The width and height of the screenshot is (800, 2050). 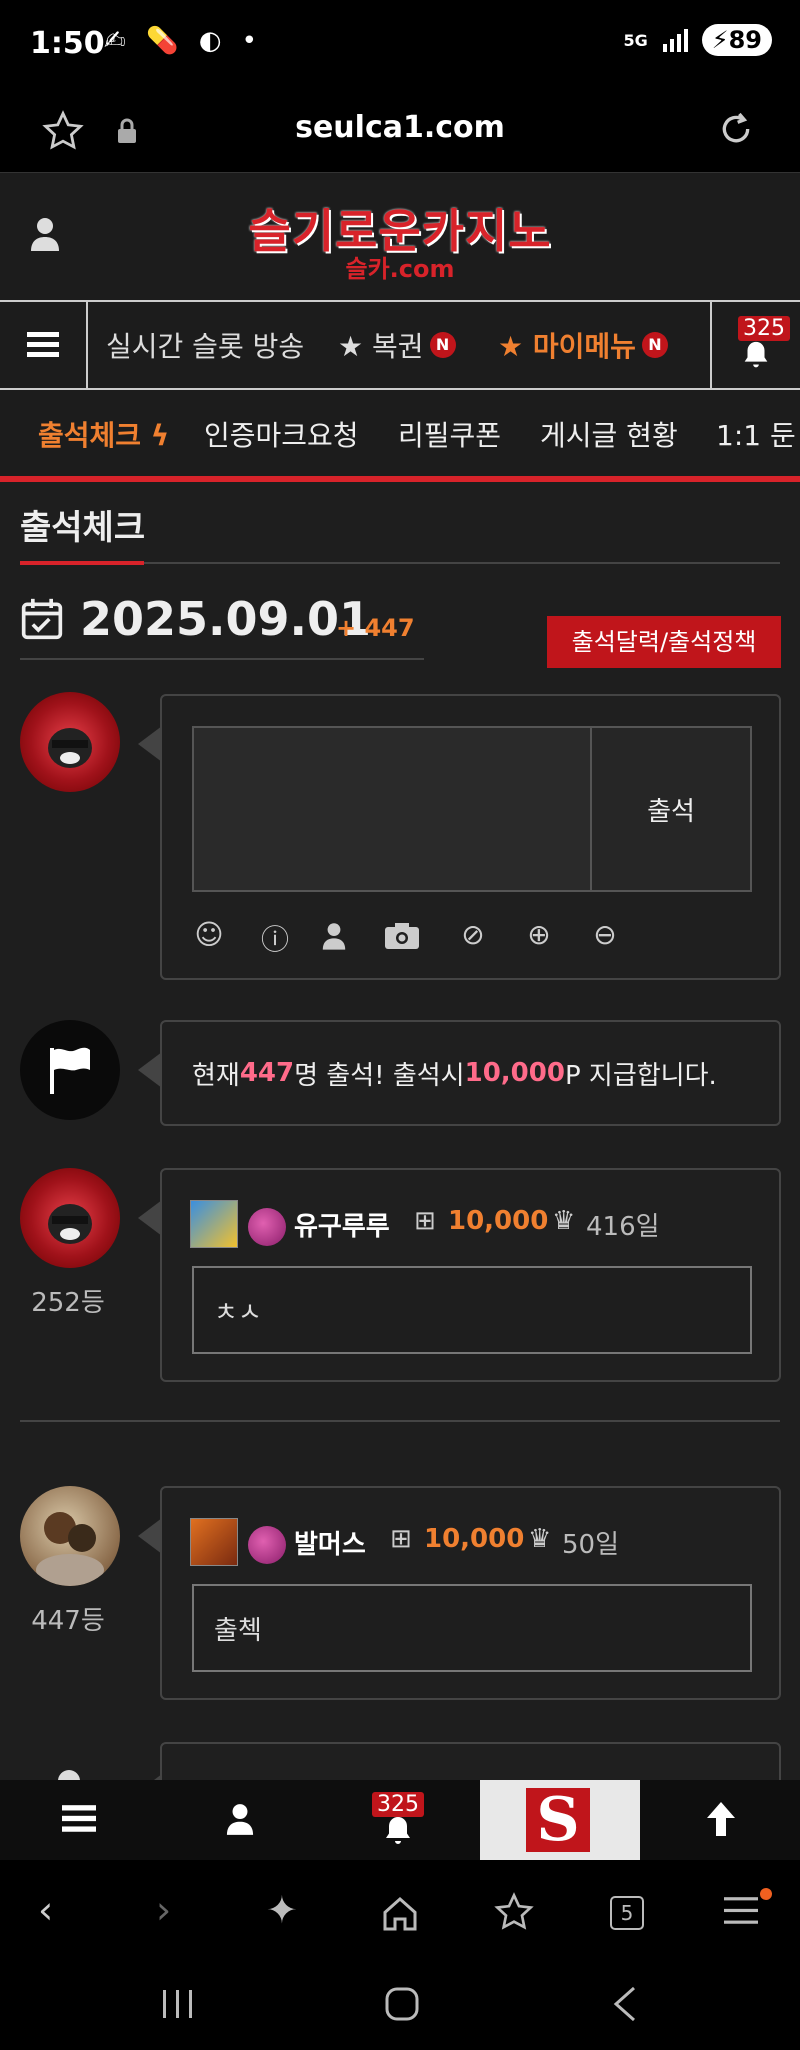 I want to click on list-item: 발머스 ⊞ 10,000 ♛ 50일 출첵, so click(x=459, y=1593).